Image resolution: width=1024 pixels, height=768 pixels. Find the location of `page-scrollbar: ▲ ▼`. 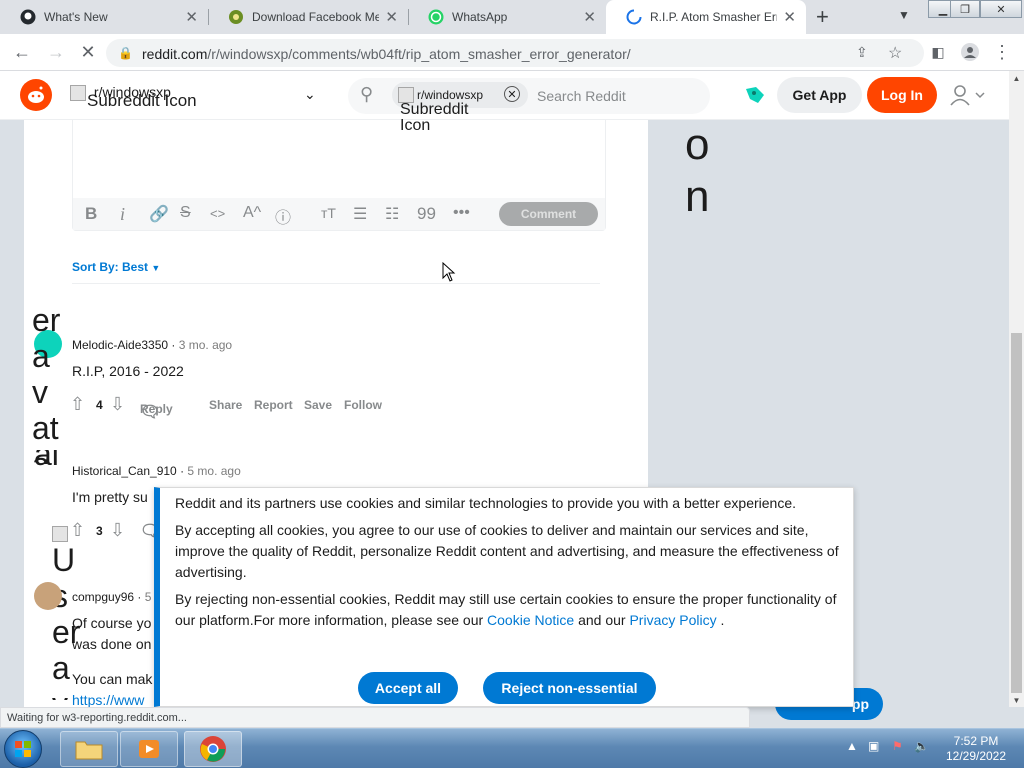

page-scrollbar: ▲ ▼ is located at coordinates (1016, 389).